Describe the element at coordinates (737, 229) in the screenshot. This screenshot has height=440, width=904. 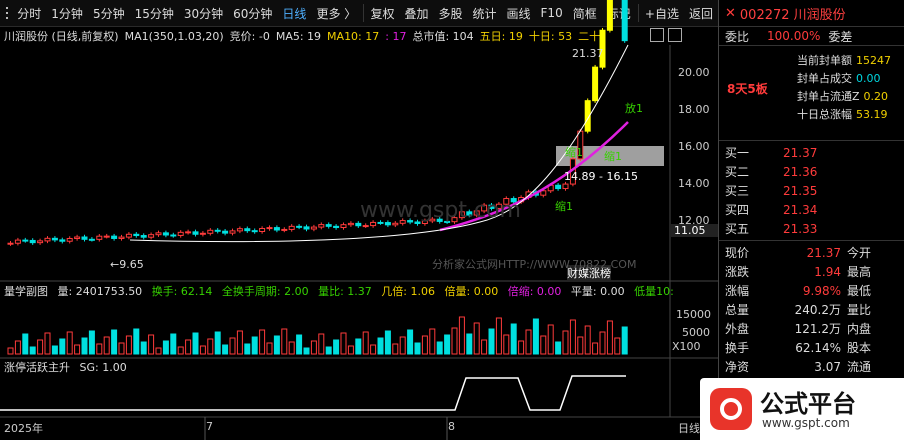
I see `bid-label: 买五` at that location.